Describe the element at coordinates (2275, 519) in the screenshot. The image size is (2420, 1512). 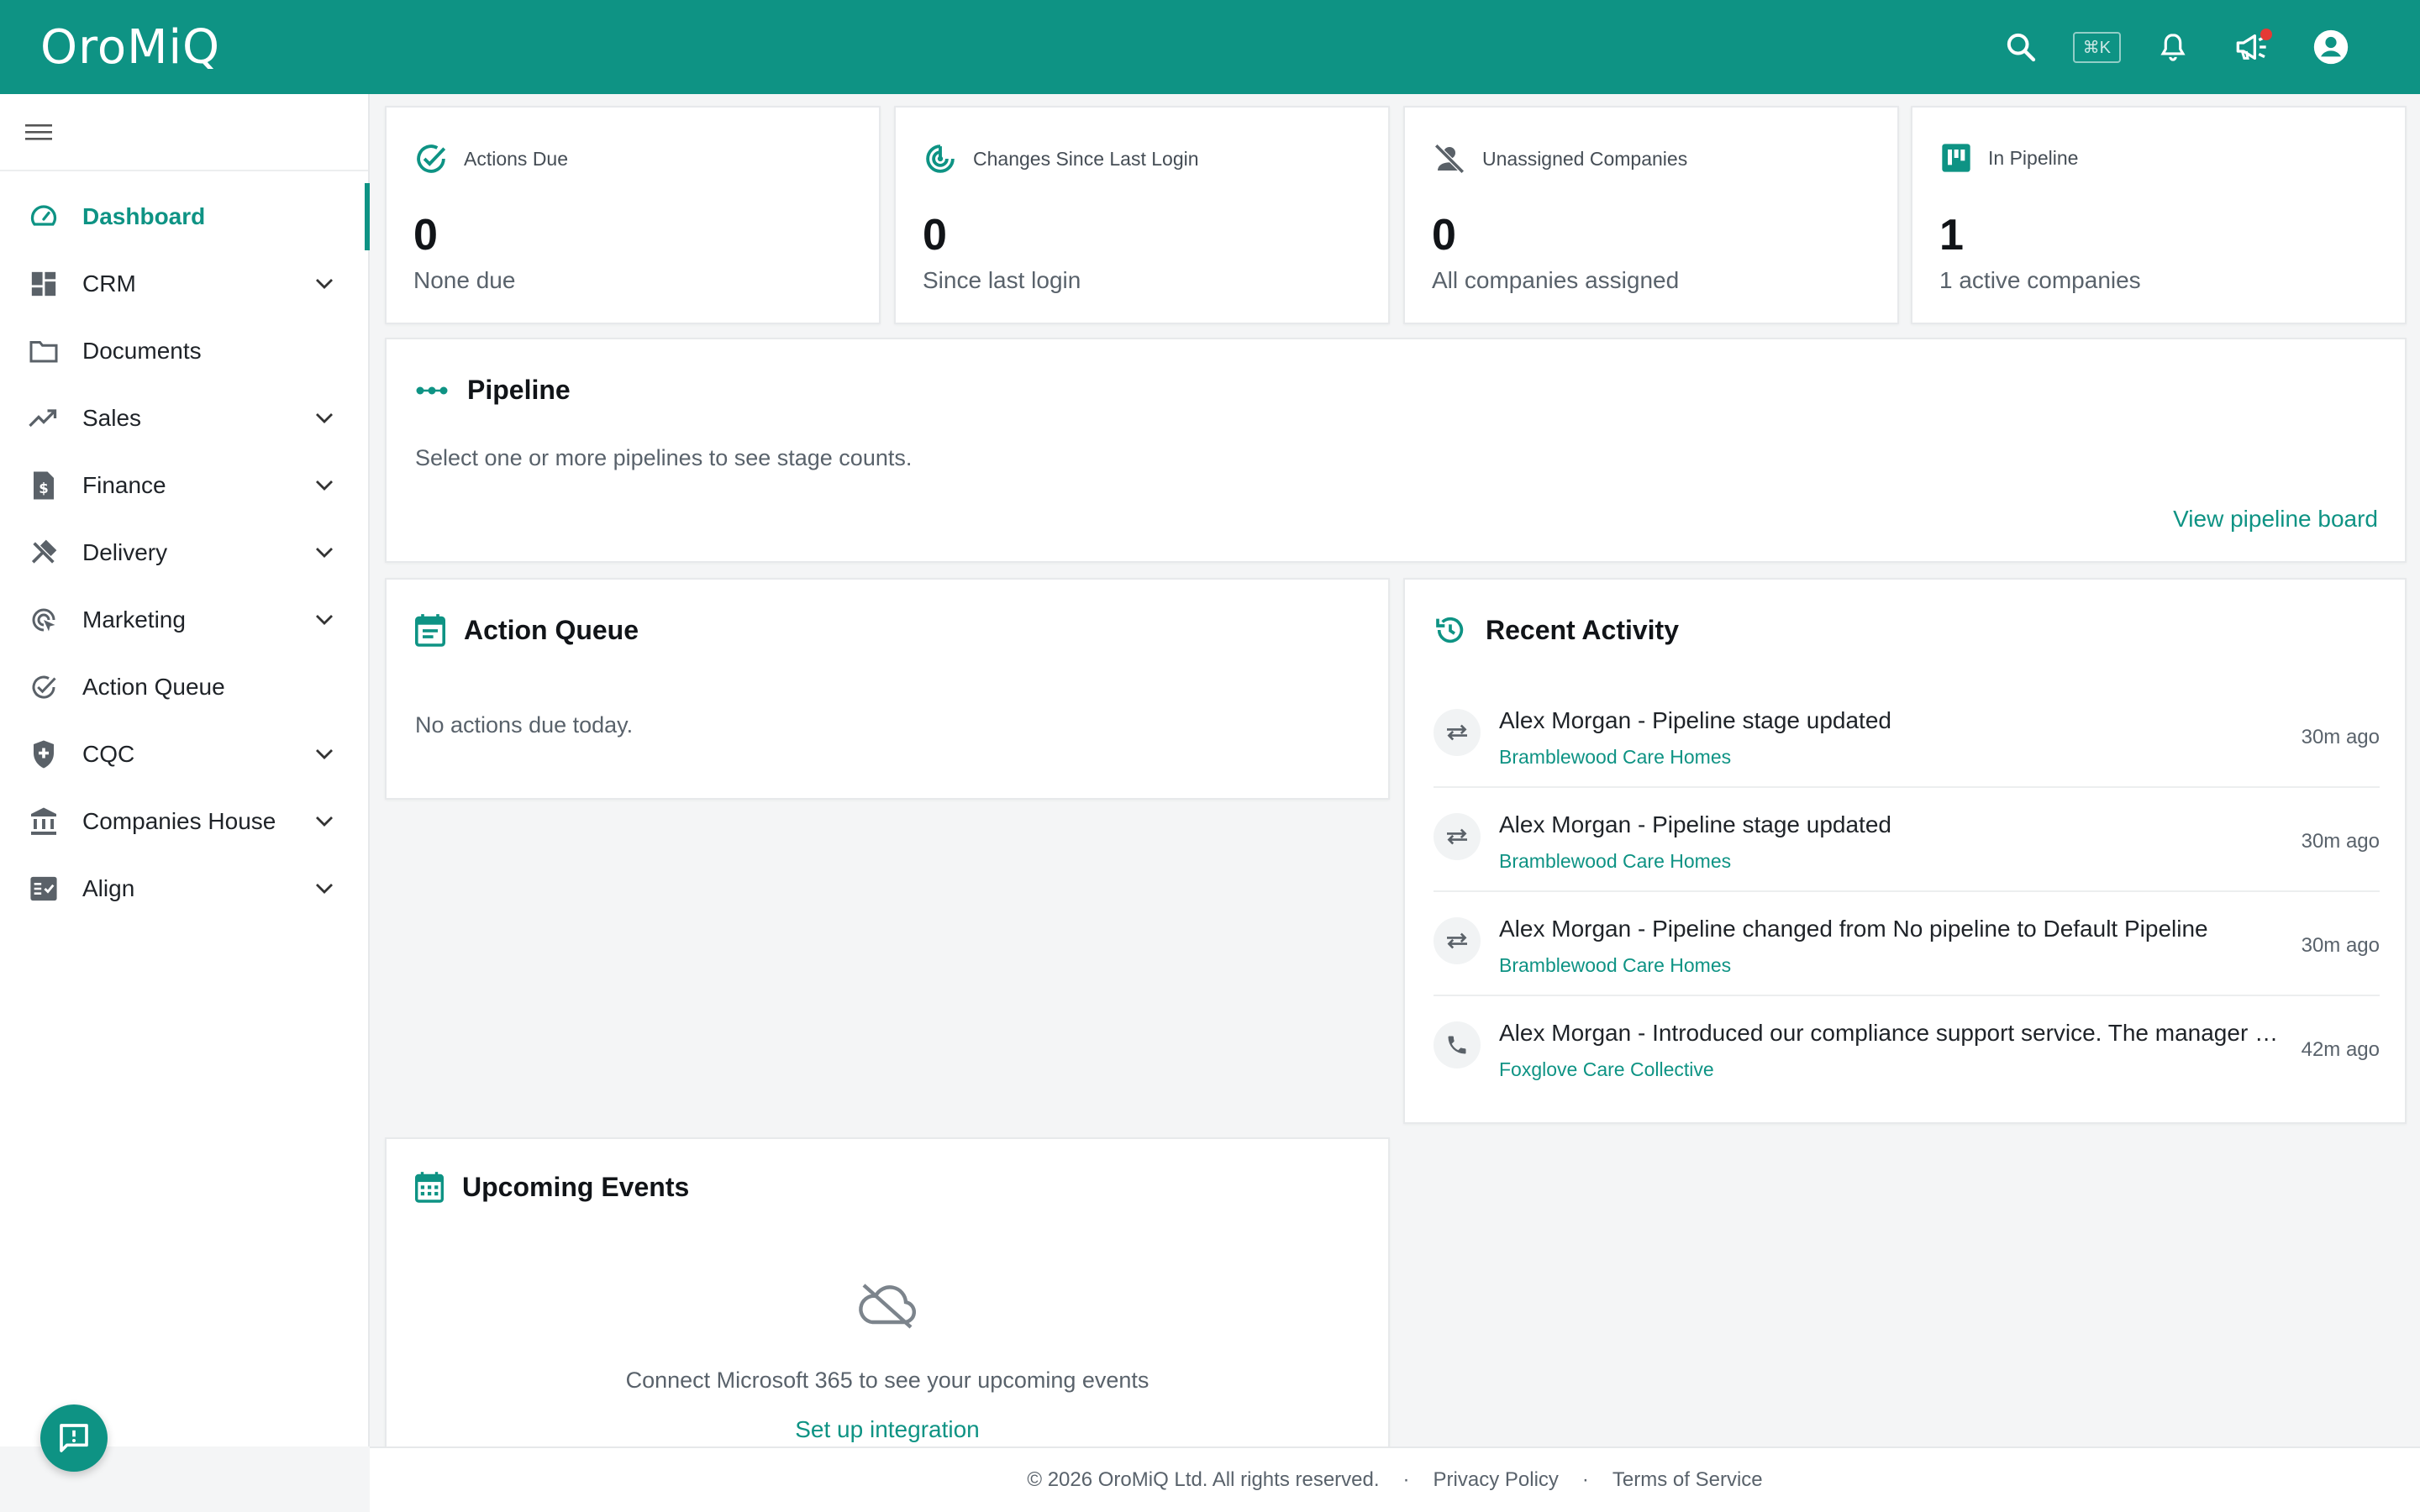
I see `view-pipeline-board-link: View pipeline board` at that location.